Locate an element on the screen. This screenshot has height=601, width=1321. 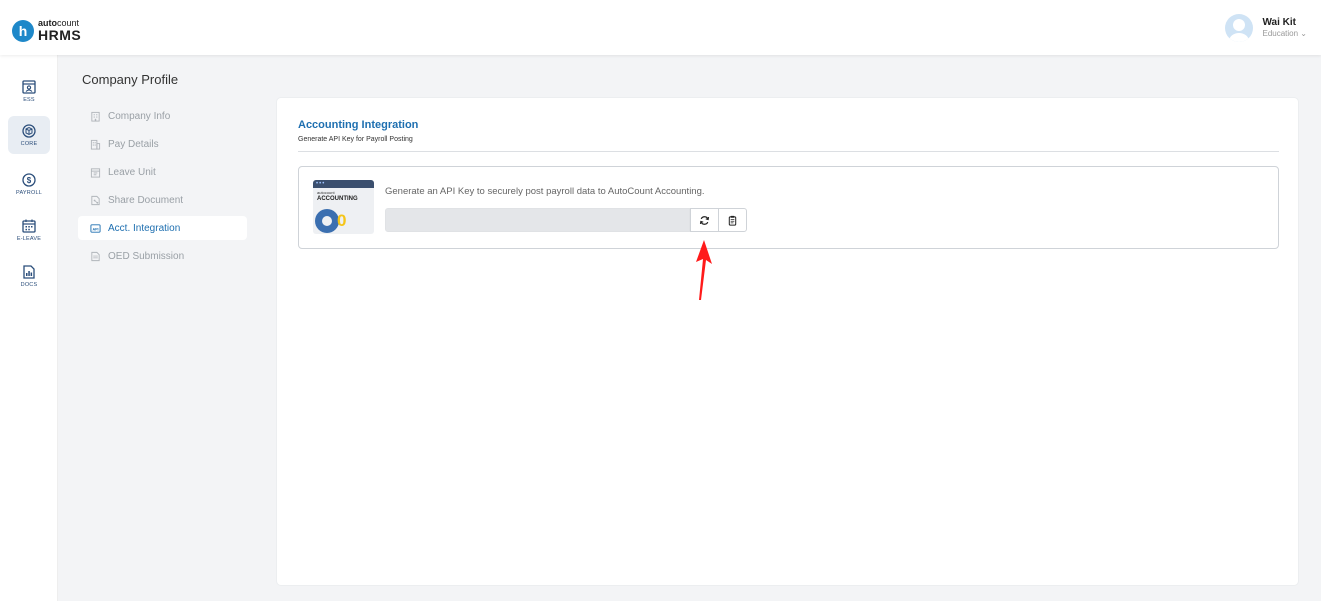
refresh-icon is located at coordinates (704, 220).